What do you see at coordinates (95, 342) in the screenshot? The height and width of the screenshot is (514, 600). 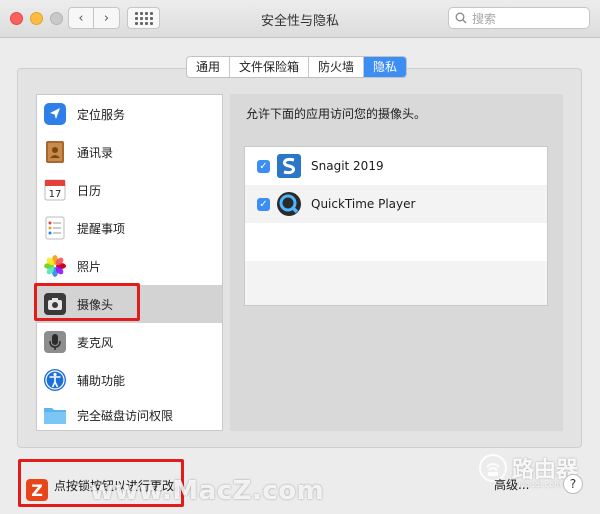 I see `sidebar-item-label: 麦克风` at bounding box center [95, 342].